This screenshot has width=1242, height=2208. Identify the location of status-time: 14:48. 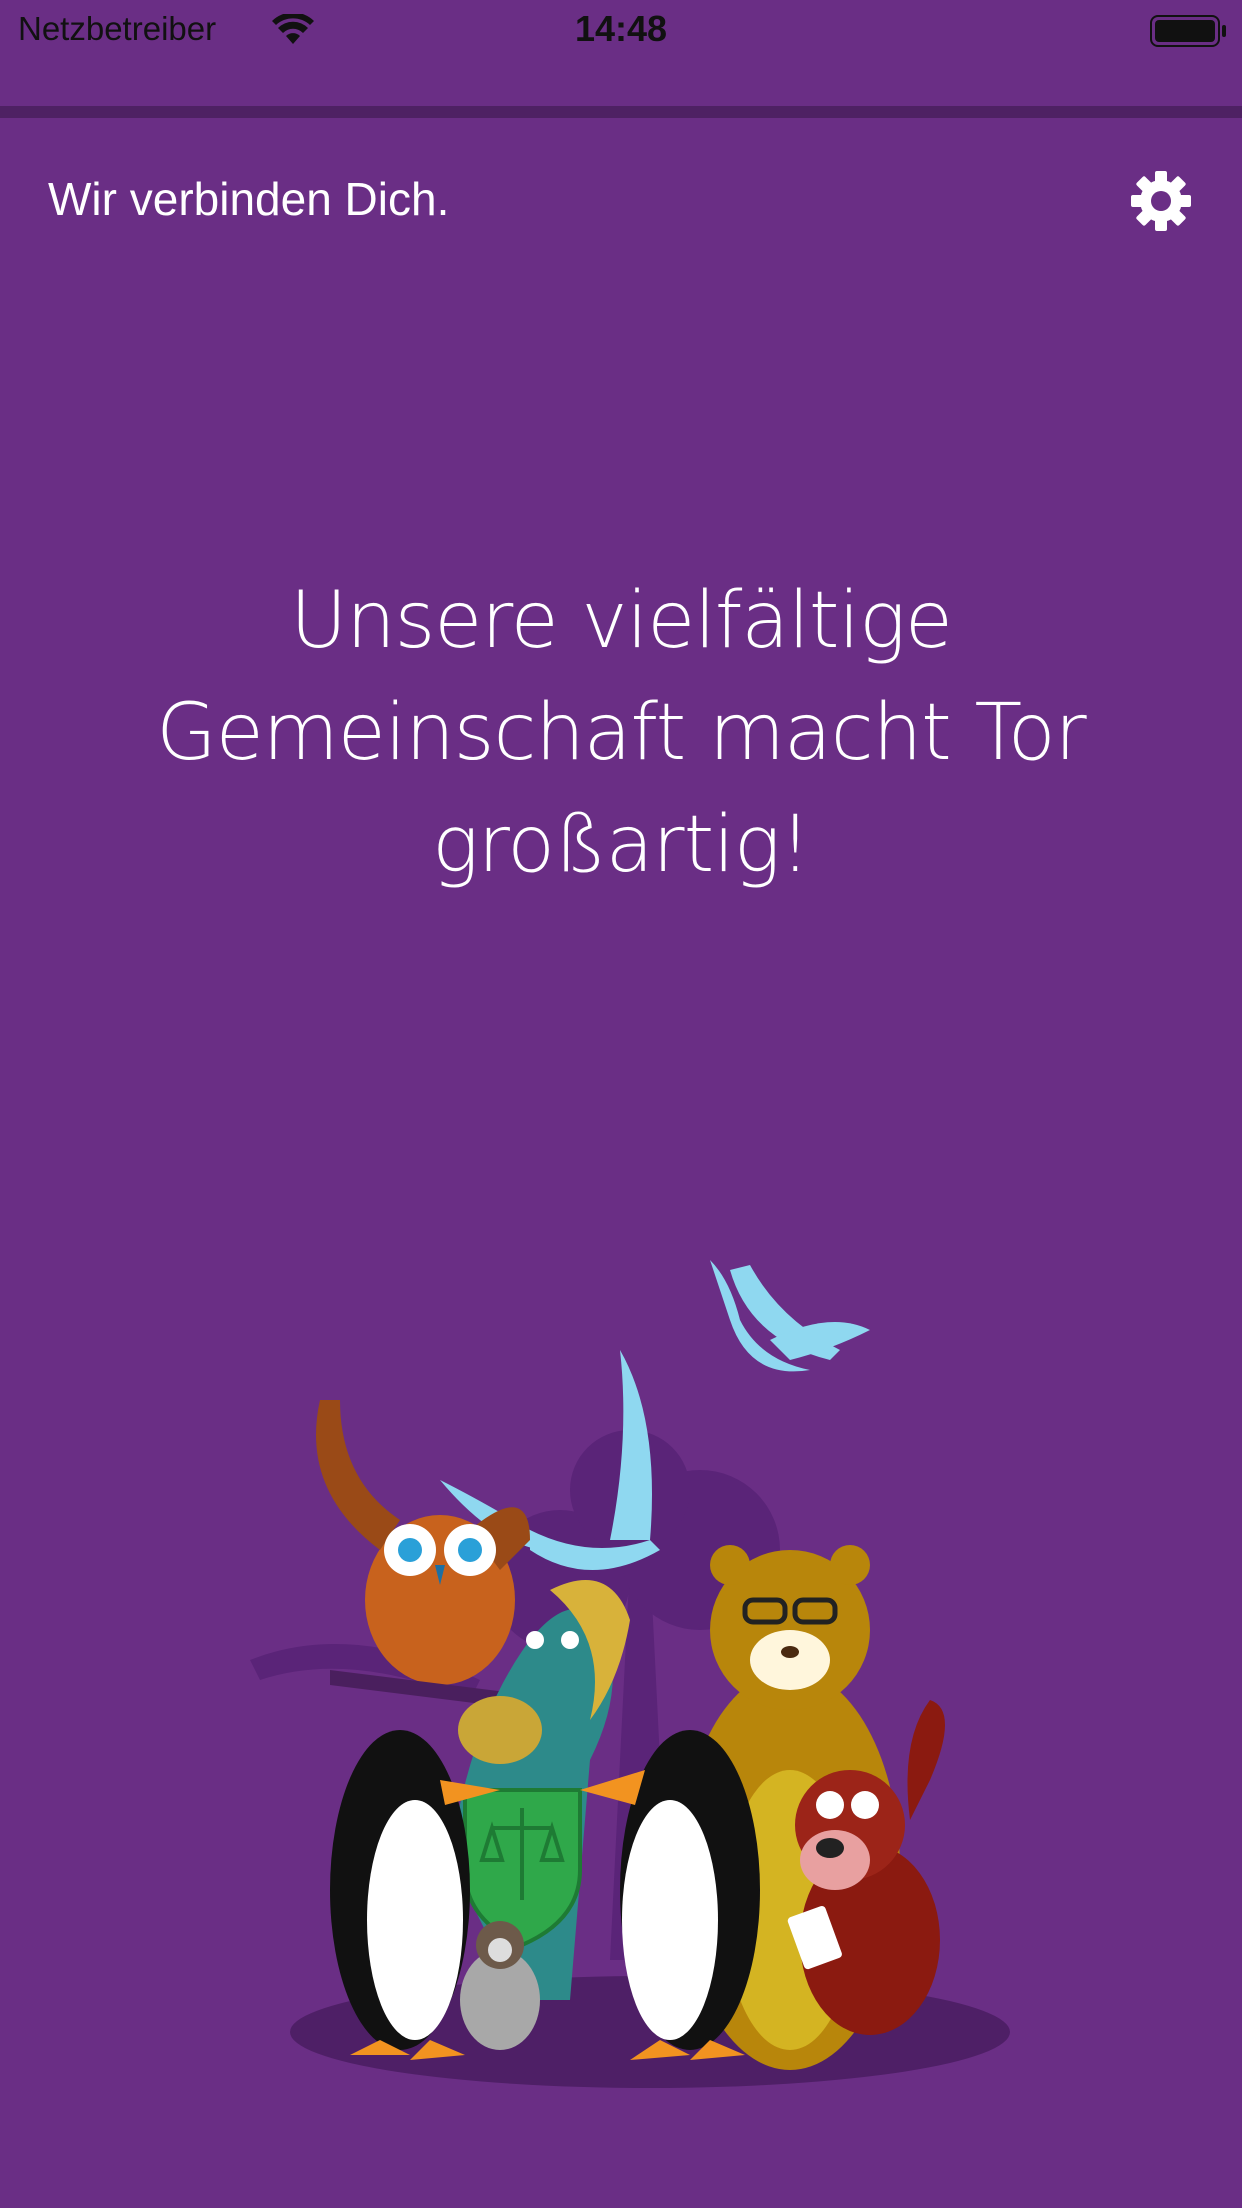
(621, 28).